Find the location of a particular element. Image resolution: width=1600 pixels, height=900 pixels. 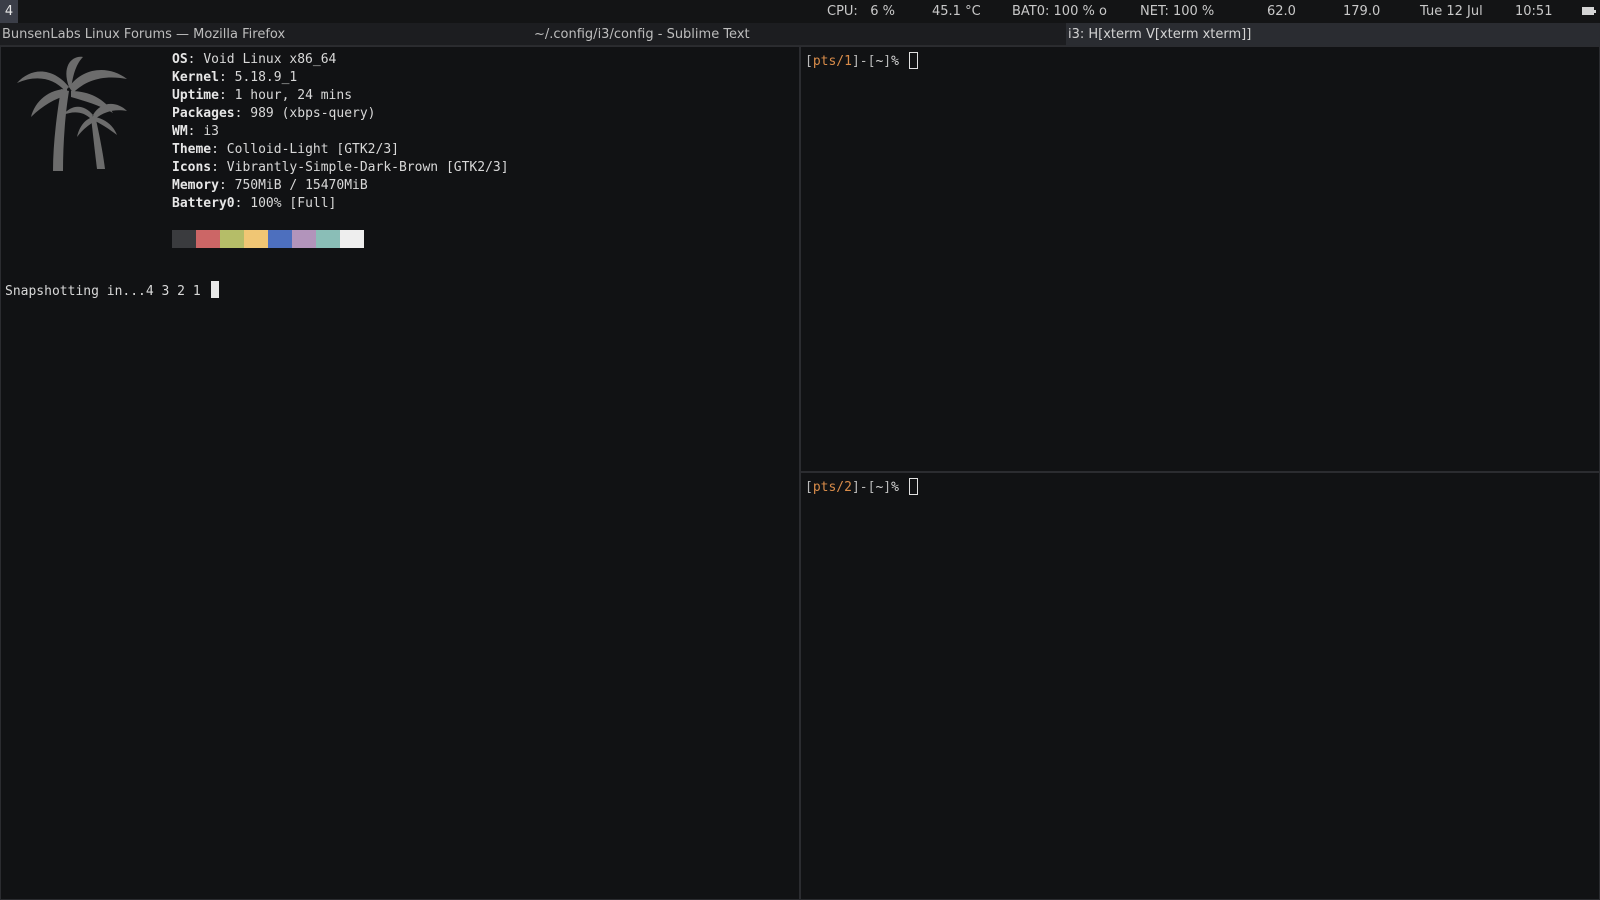

workspace-button: 4 is located at coordinates (9, 11).